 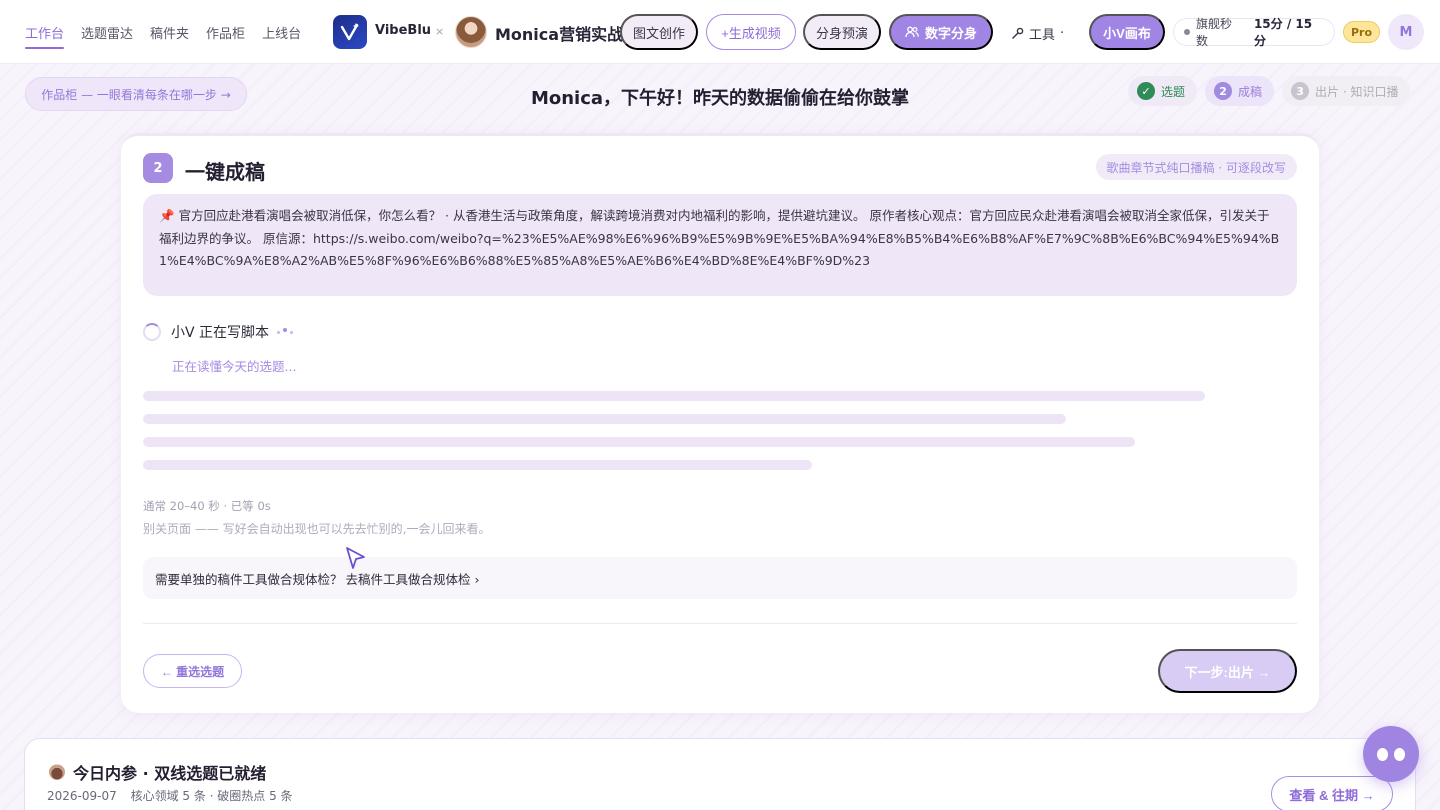 I want to click on generate-video-button: +生成视频, so click(x=751, y=32).